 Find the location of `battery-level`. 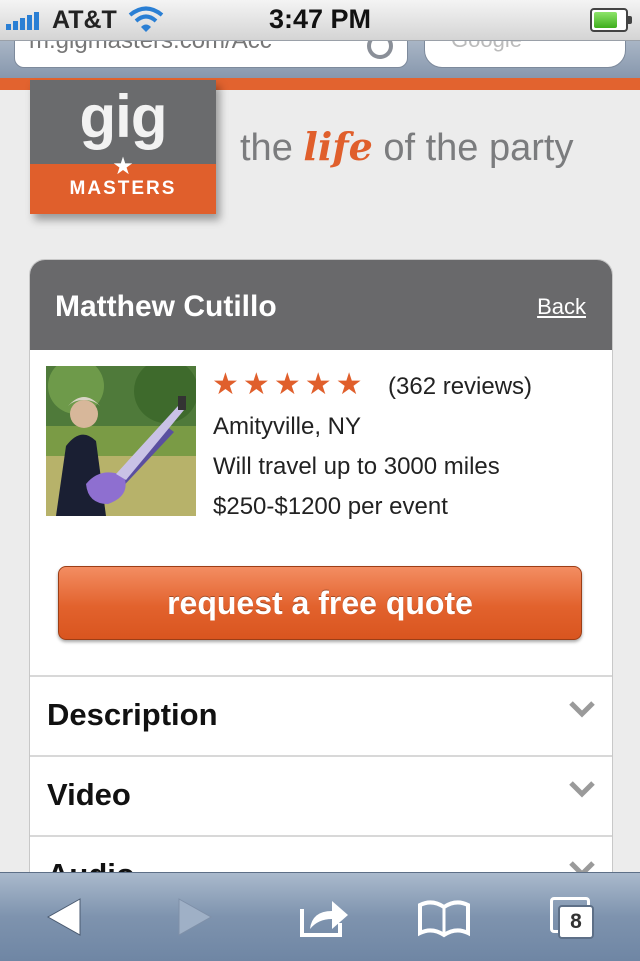

battery-level is located at coordinates (606, 20).